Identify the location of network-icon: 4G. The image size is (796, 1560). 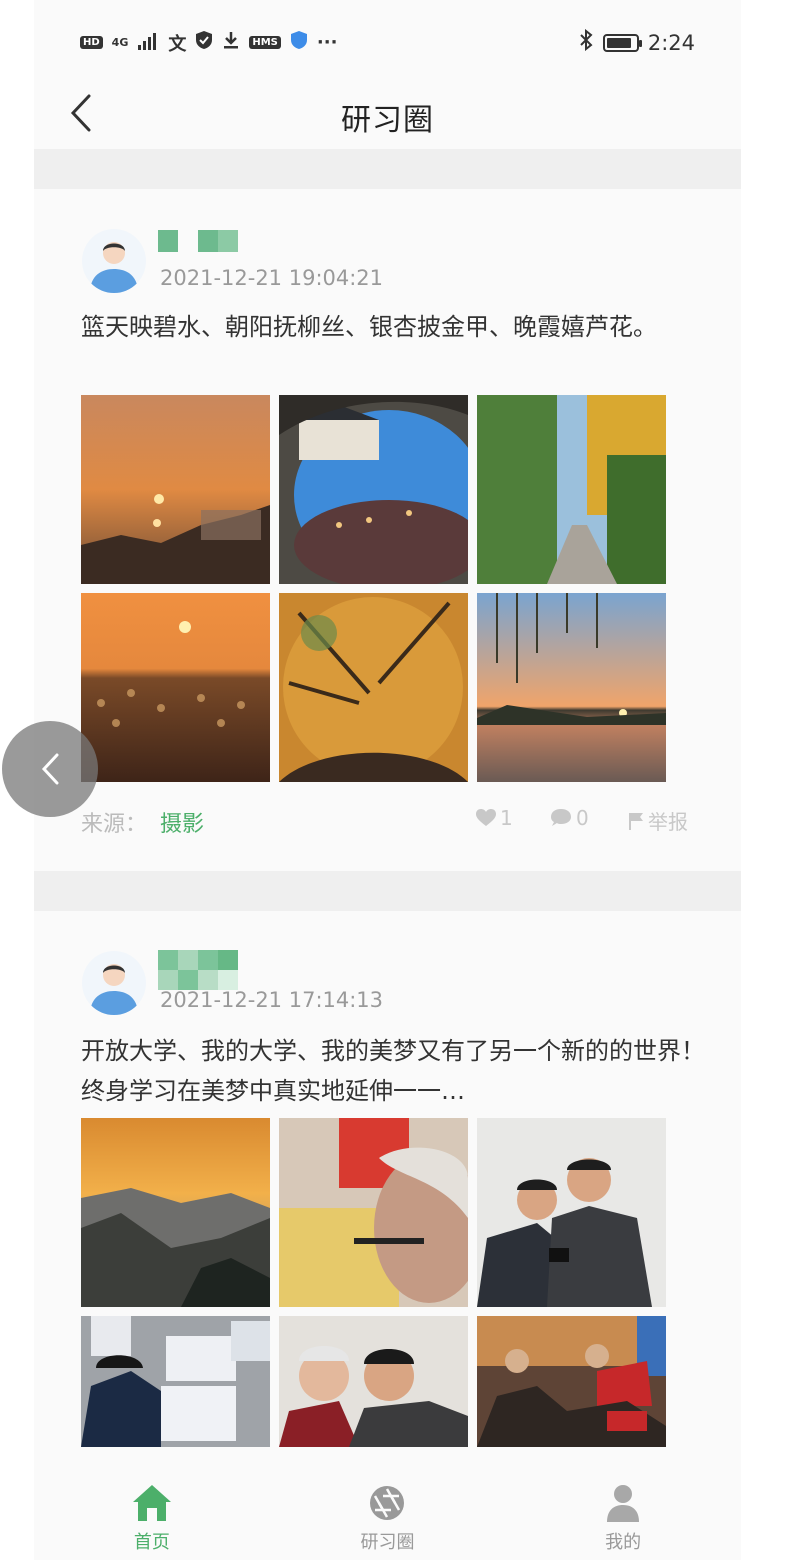
(120, 42).